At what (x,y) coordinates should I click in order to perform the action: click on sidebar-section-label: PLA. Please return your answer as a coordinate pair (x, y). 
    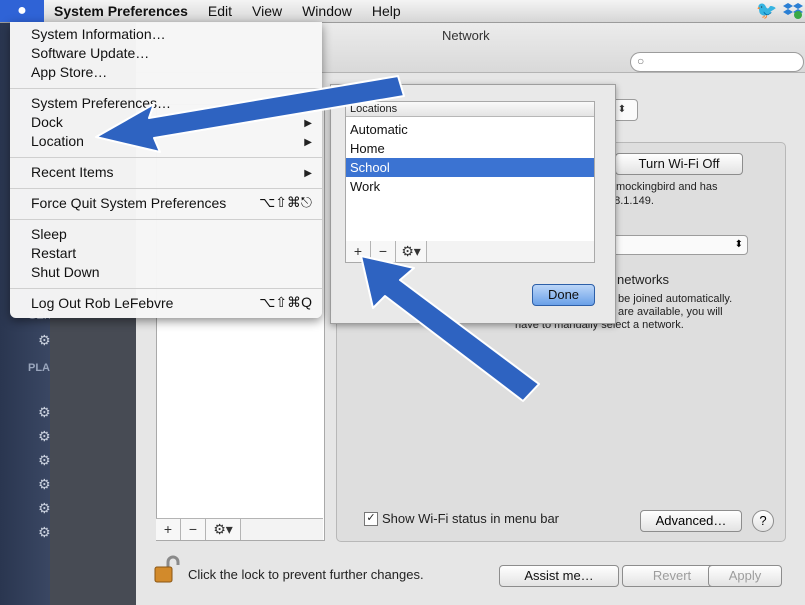
    Looking at the image, I should click on (39, 368).